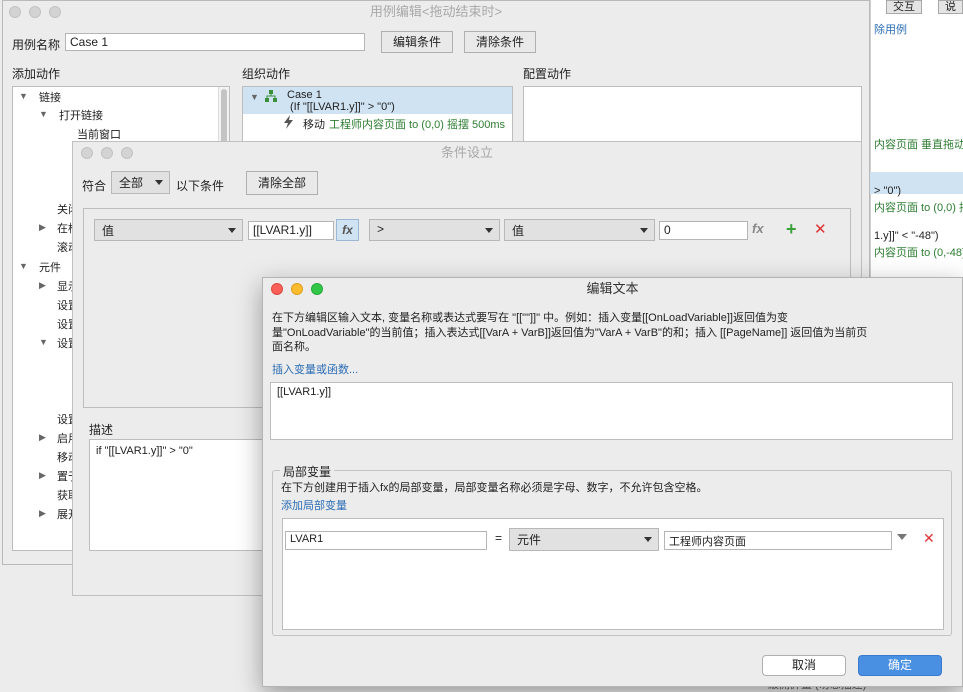  Describe the element at coordinates (294, 347) in the screenshot. I see `instructions-line: 面名称。` at that location.